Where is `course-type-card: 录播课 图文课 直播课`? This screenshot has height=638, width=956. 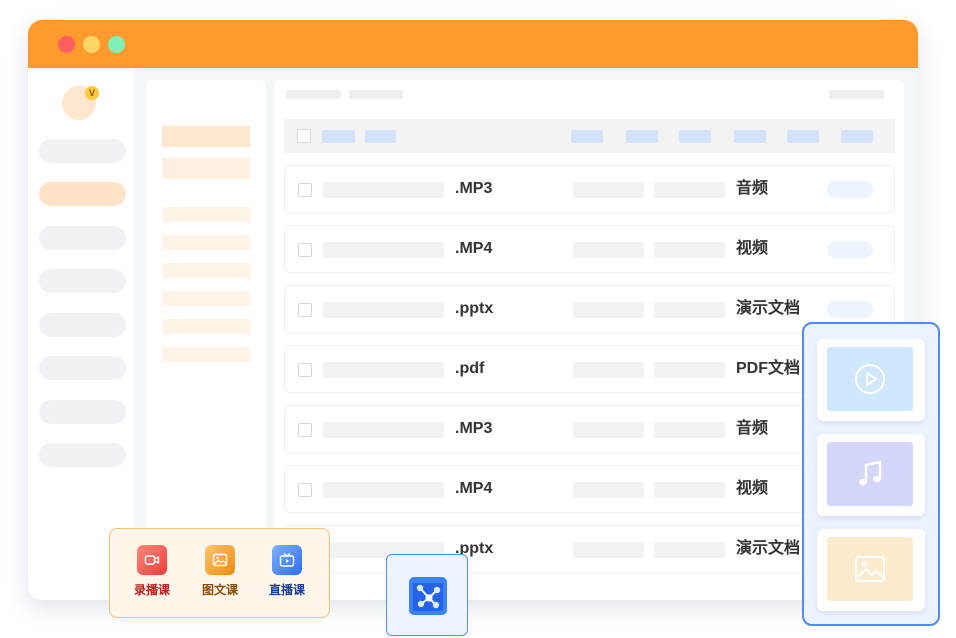 course-type-card: 录播课 图文课 直播课 is located at coordinates (219, 573).